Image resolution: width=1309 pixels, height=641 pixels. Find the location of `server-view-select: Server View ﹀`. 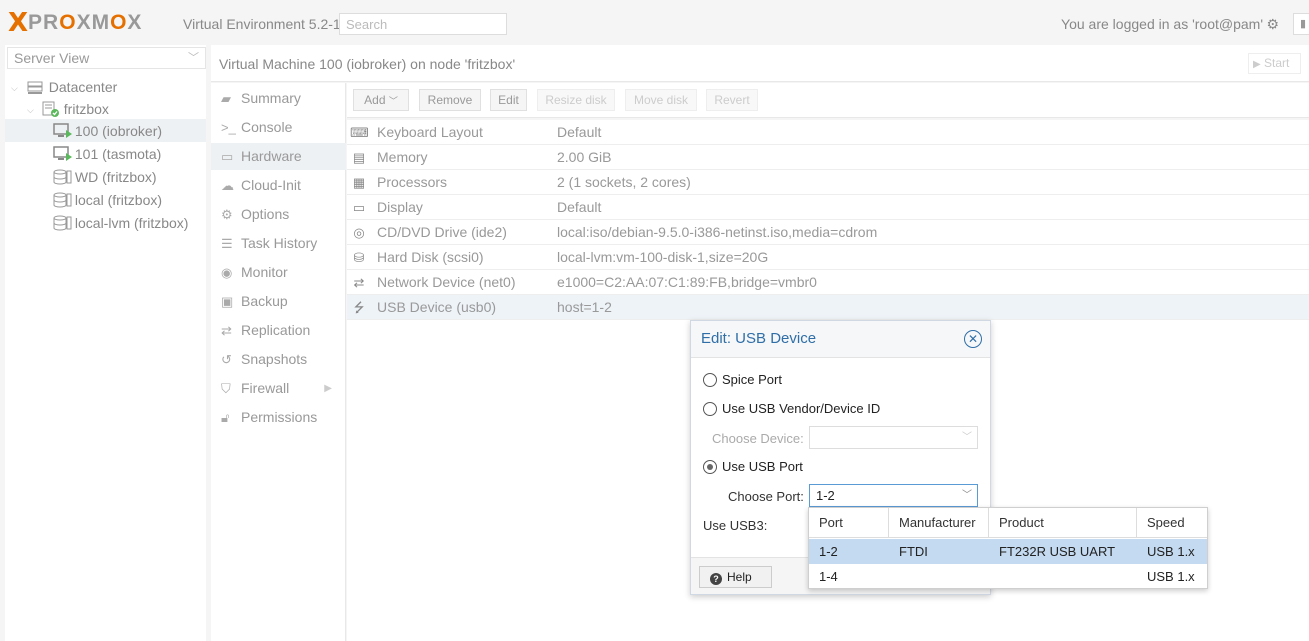

server-view-select: Server View ﹀ is located at coordinates (106, 58).